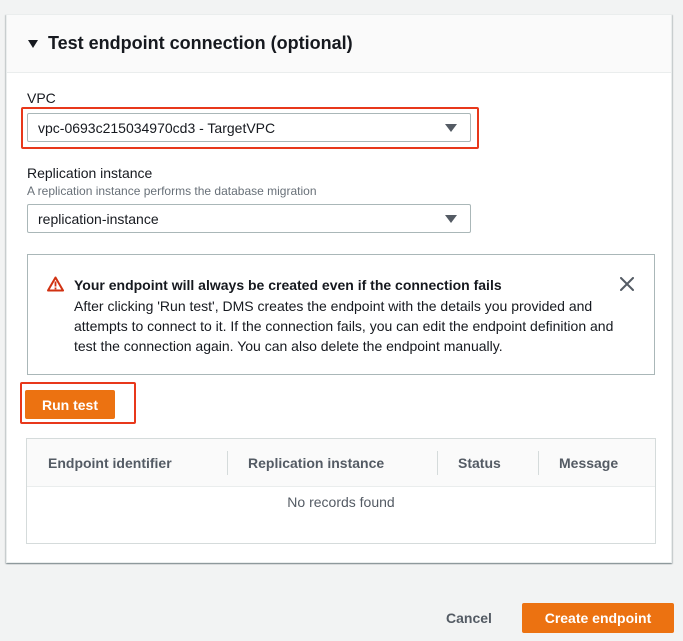 This screenshot has width=683, height=641. What do you see at coordinates (598, 618) in the screenshot?
I see `create-endpoint-button: Create endpoint` at bounding box center [598, 618].